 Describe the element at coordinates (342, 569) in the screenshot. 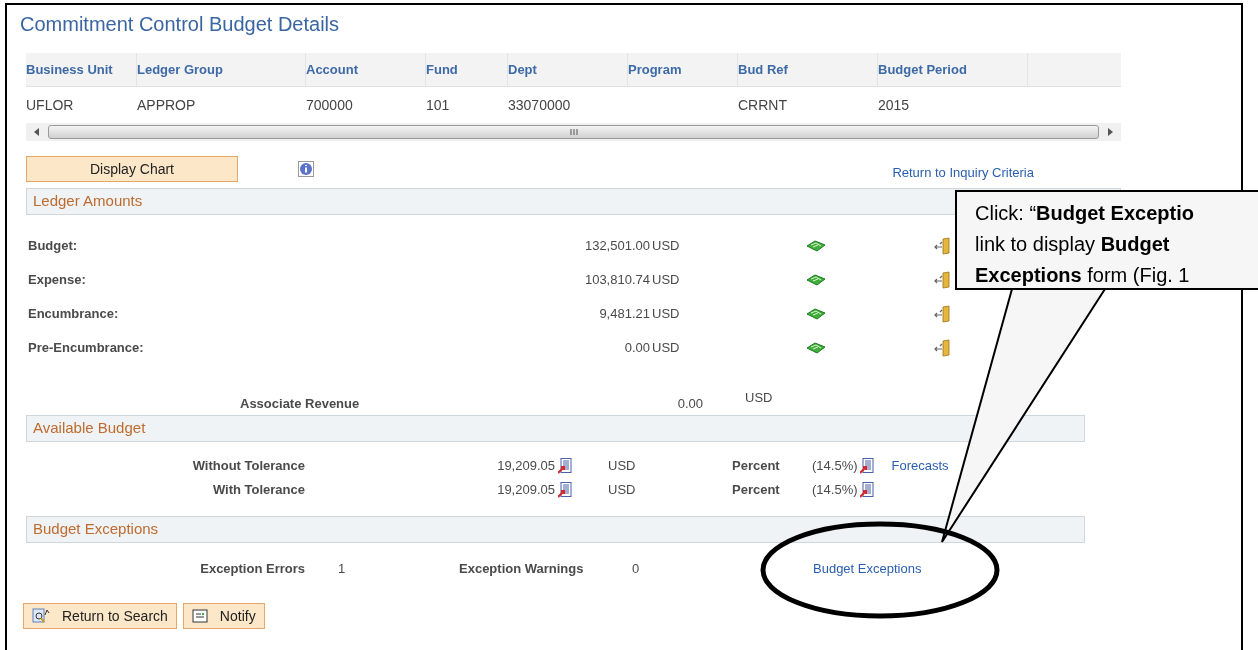

I see `exception-errors-count: 1` at that location.